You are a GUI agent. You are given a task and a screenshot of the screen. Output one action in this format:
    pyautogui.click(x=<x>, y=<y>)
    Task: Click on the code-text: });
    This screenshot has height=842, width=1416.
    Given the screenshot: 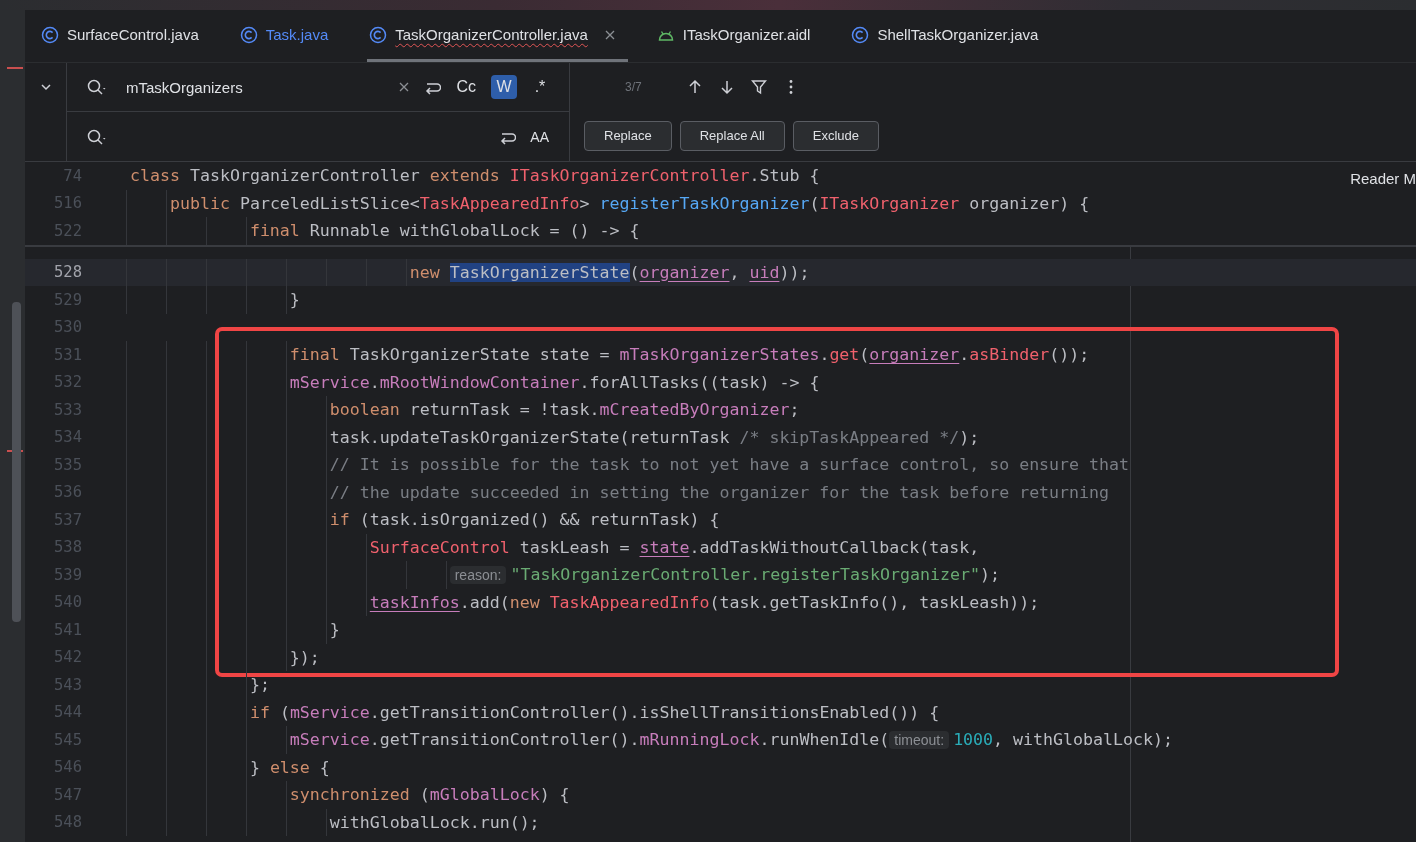 What is the action you would take?
    pyautogui.click(x=304, y=657)
    